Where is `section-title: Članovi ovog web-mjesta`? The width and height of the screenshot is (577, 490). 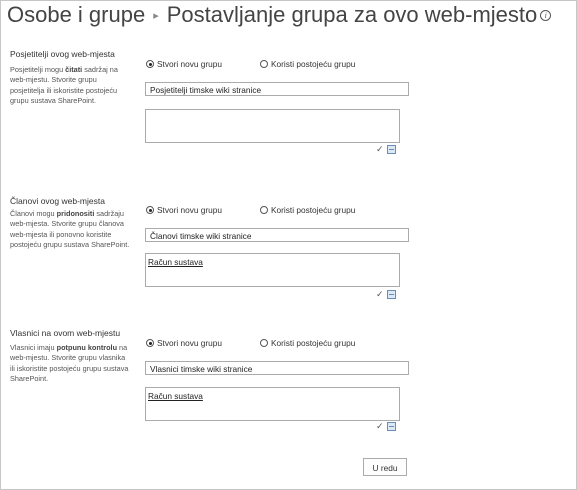 section-title: Članovi ovog web-mjesta is located at coordinates (57, 201).